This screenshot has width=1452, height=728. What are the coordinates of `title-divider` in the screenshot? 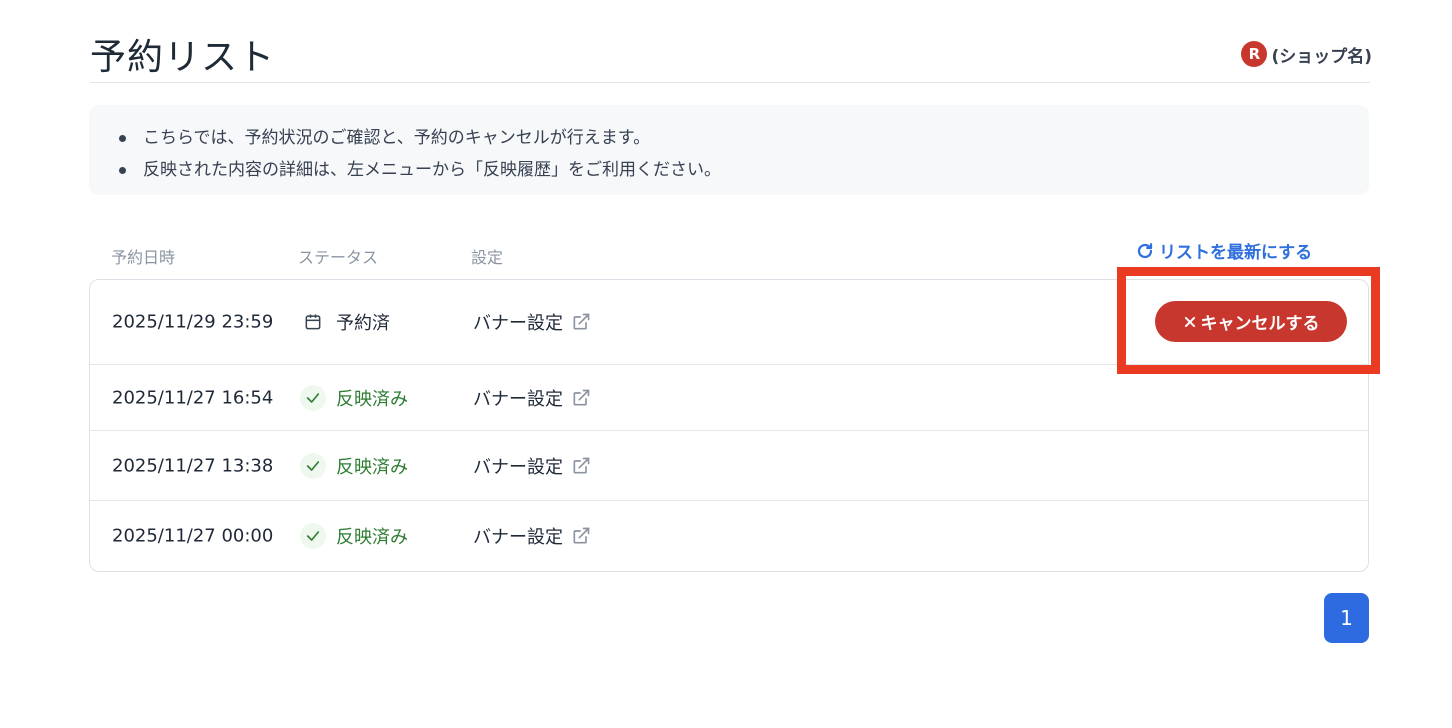 It's located at (730, 82).